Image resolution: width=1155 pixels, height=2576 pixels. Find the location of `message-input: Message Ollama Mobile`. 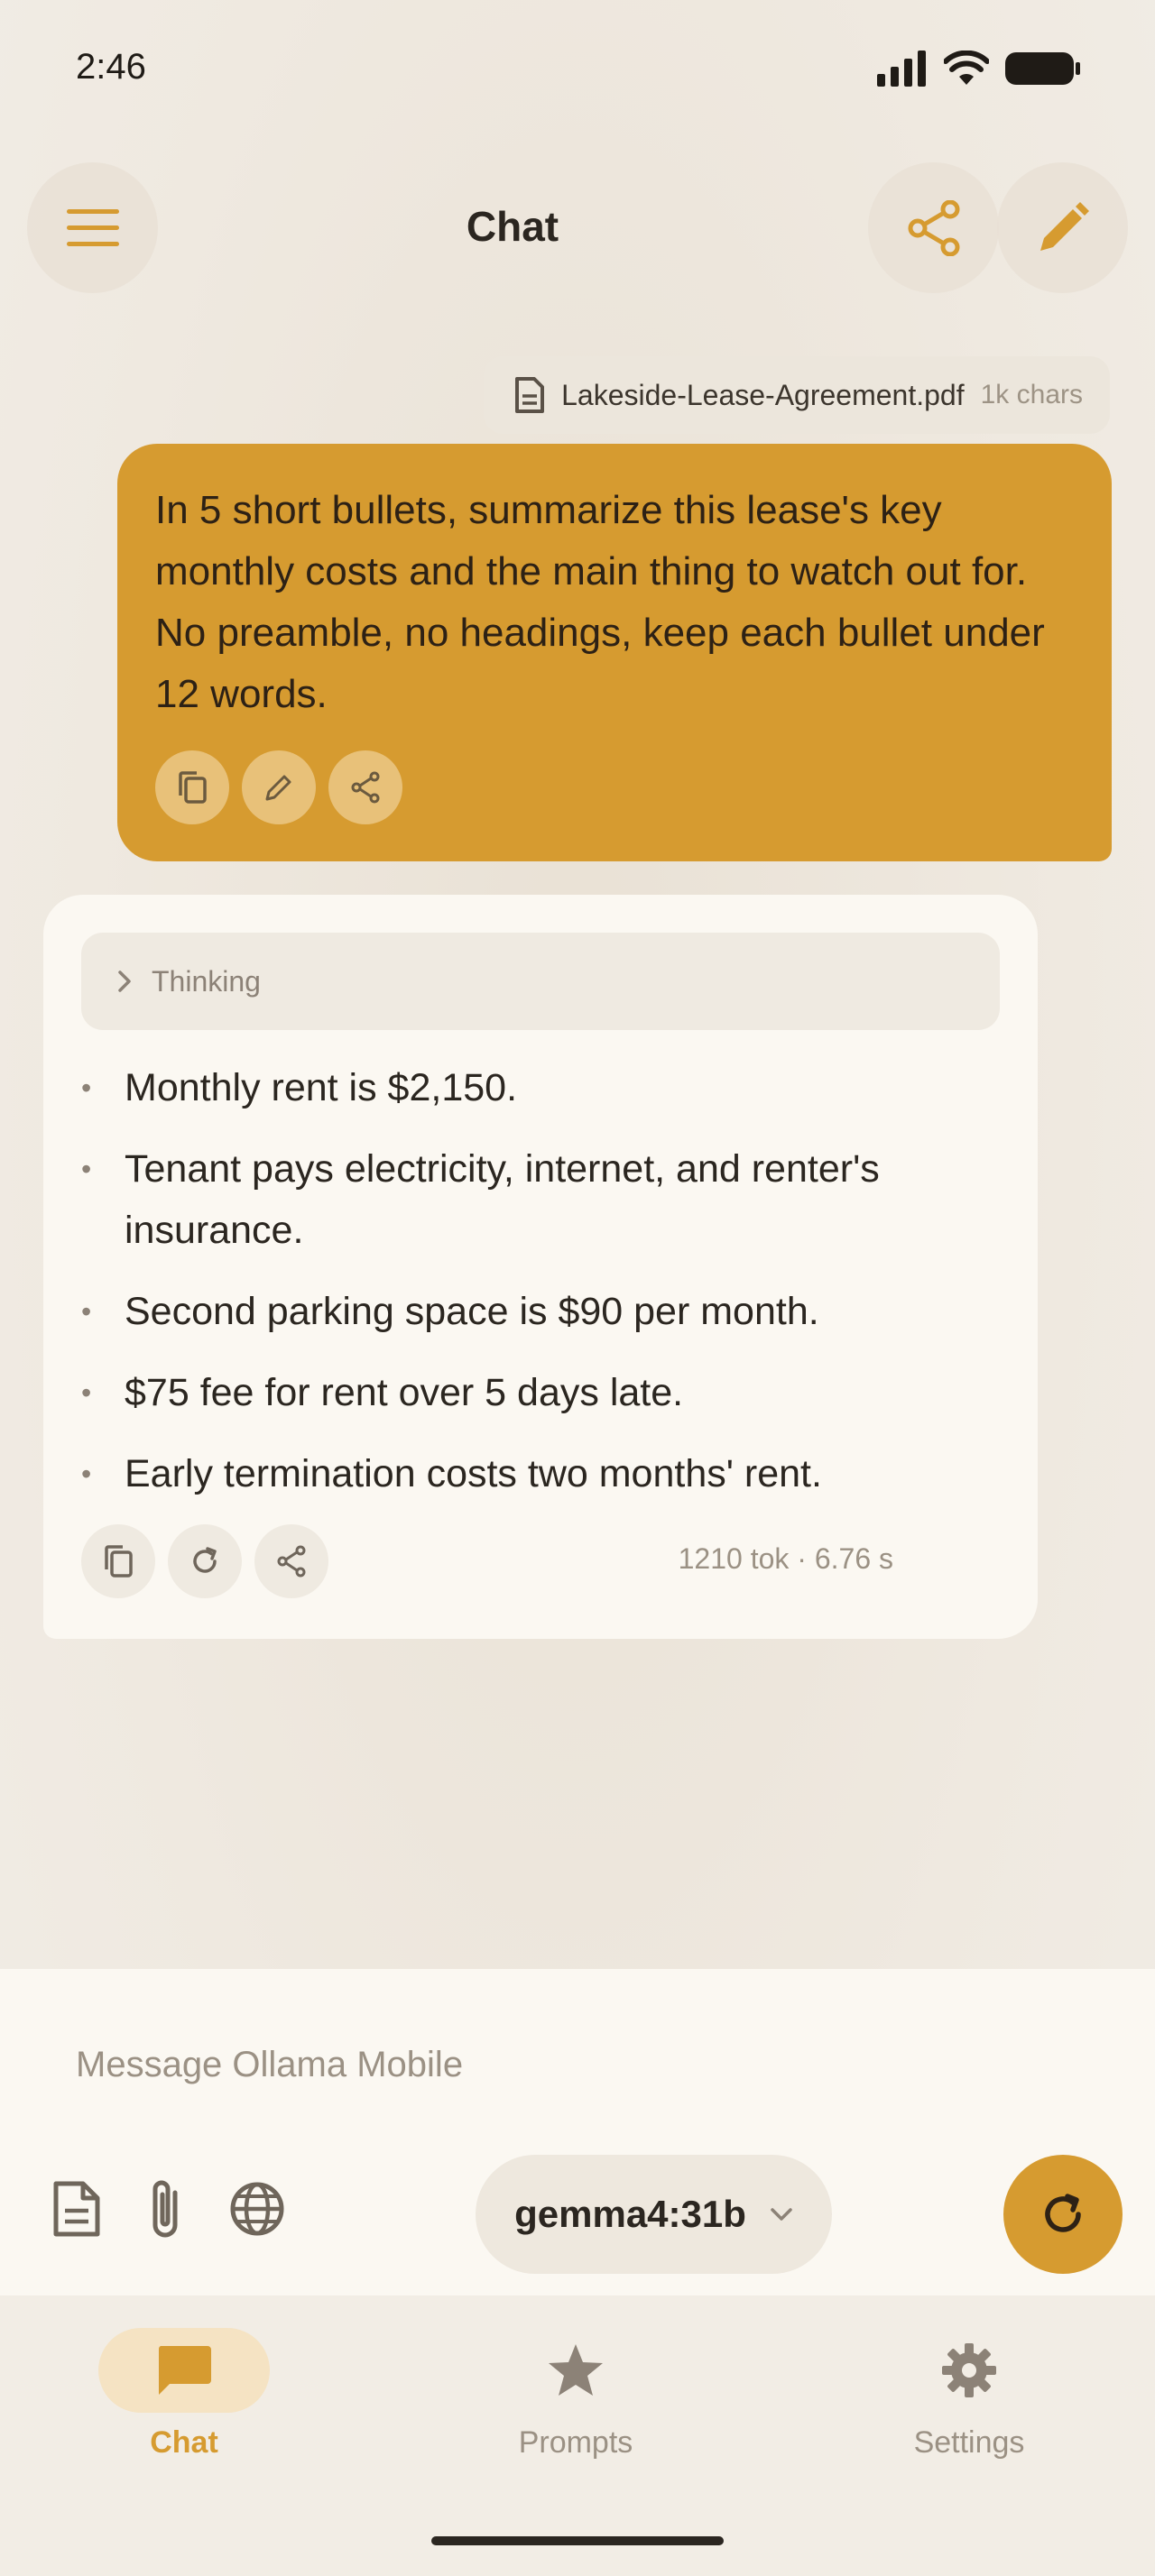

message-input: Message Ollama Mobile is located at coordinates (269, 2065).